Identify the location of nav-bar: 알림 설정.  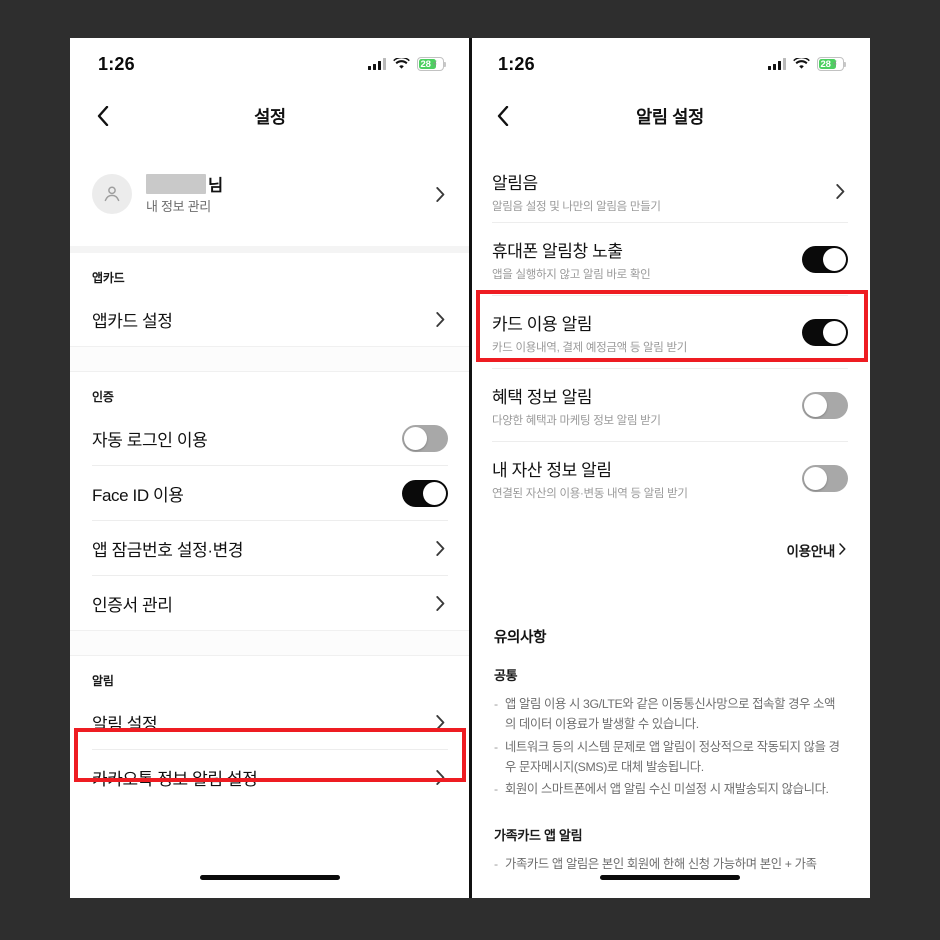
(670, 116).